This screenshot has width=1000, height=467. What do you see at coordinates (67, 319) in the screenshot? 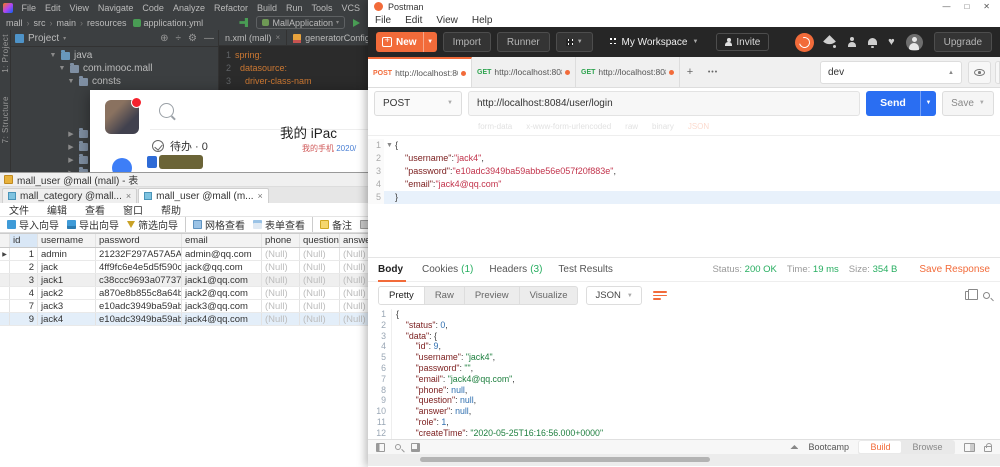
I see `cell-username: jack4` at bounding box center [67, 319].